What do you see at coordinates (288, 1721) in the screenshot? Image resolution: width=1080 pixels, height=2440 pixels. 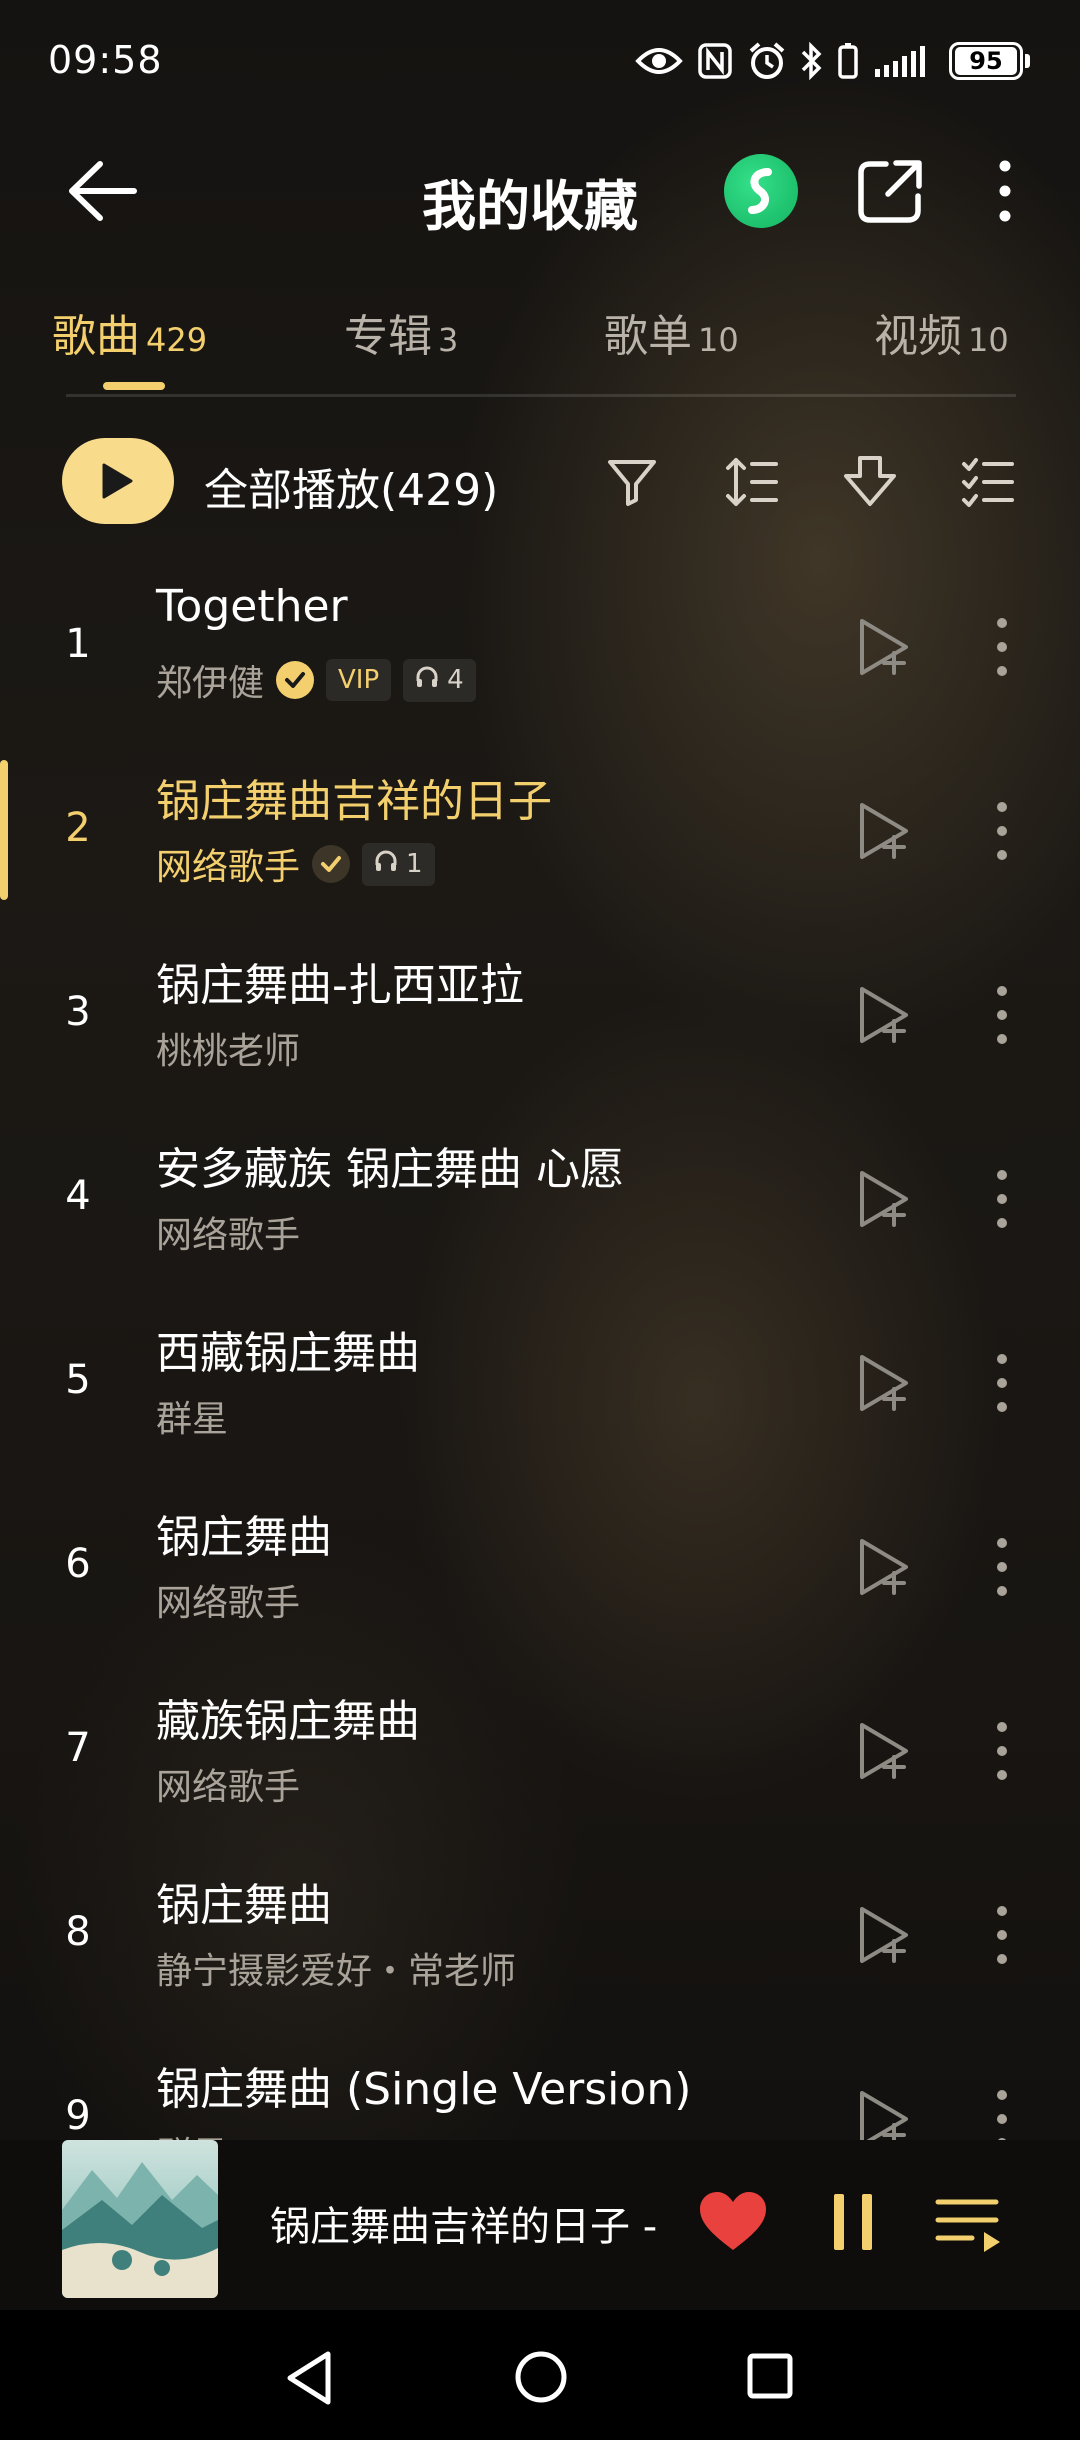 I see `song-title: 藏族锅庄舞曲` at bounding box center [288, 1721].